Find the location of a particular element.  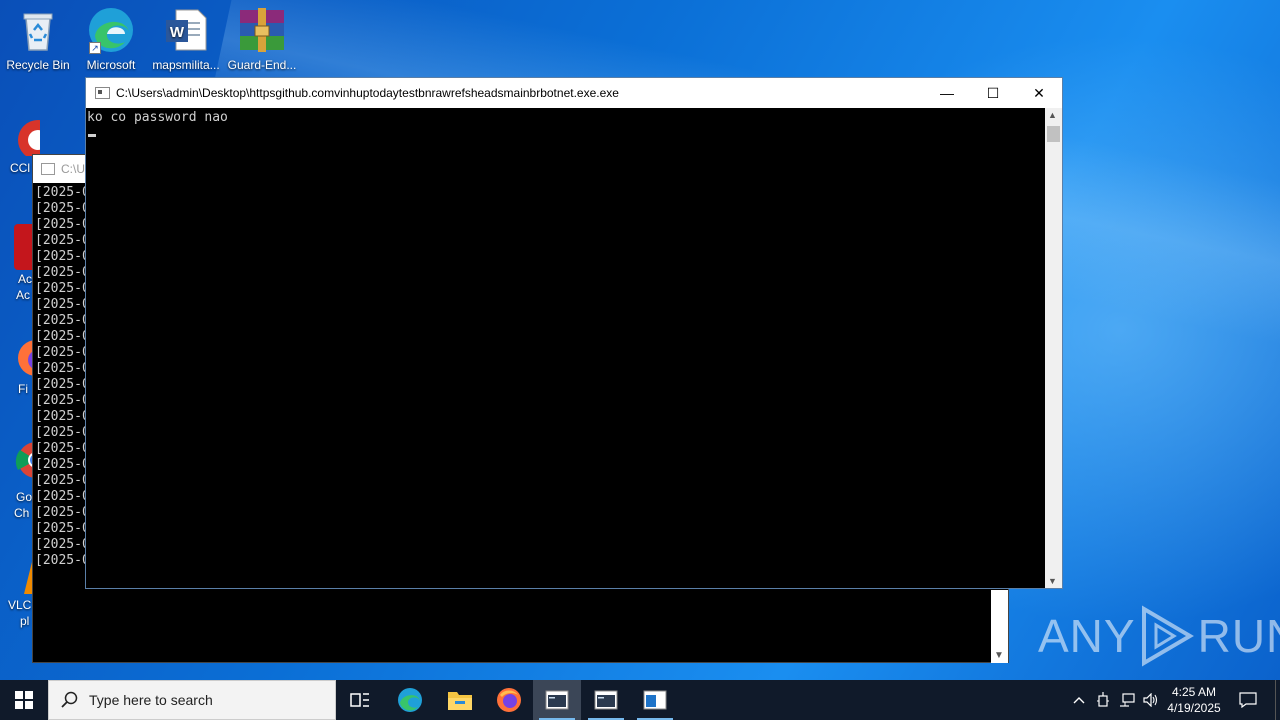

notification-icon is located at coordinates (1248, 700).